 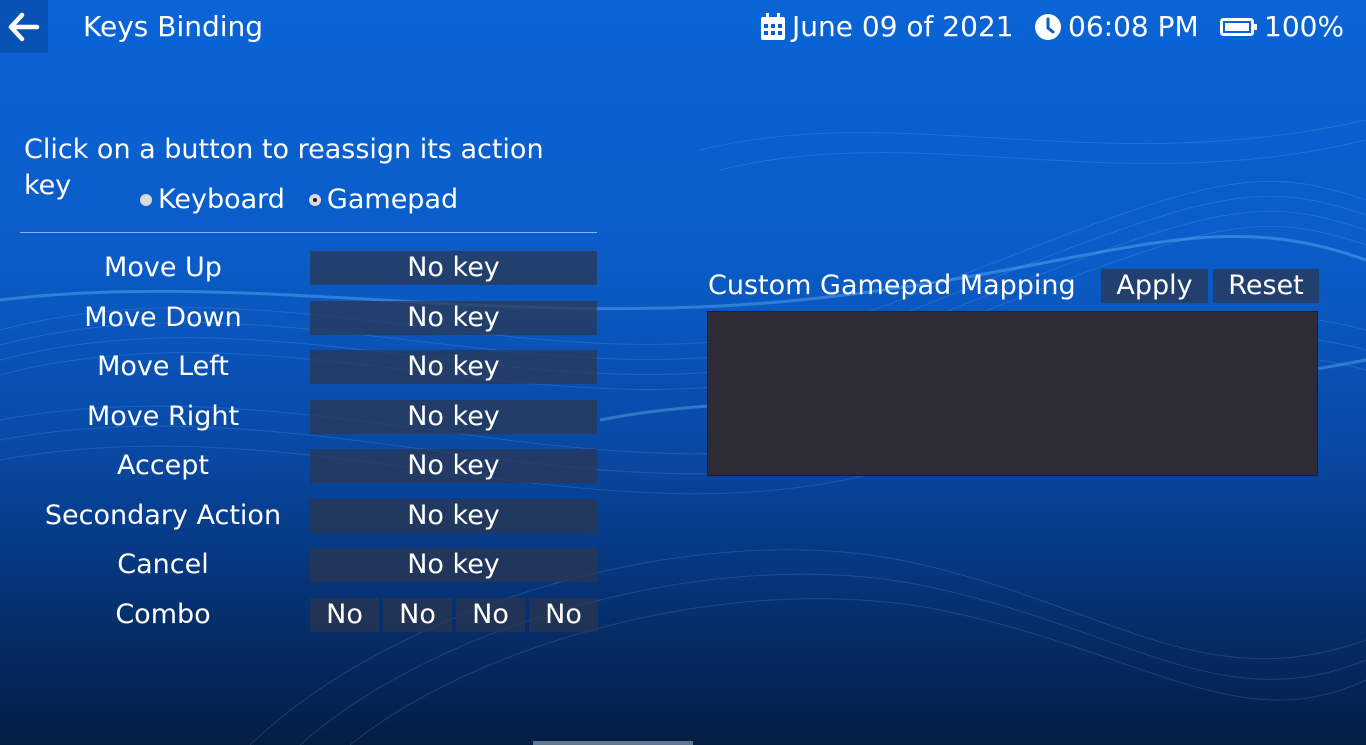 What do you see at coordinates (163, 564) in the screenshot?
I see `binding-label-cancel: Cancel` at bounding box center [163, 564].